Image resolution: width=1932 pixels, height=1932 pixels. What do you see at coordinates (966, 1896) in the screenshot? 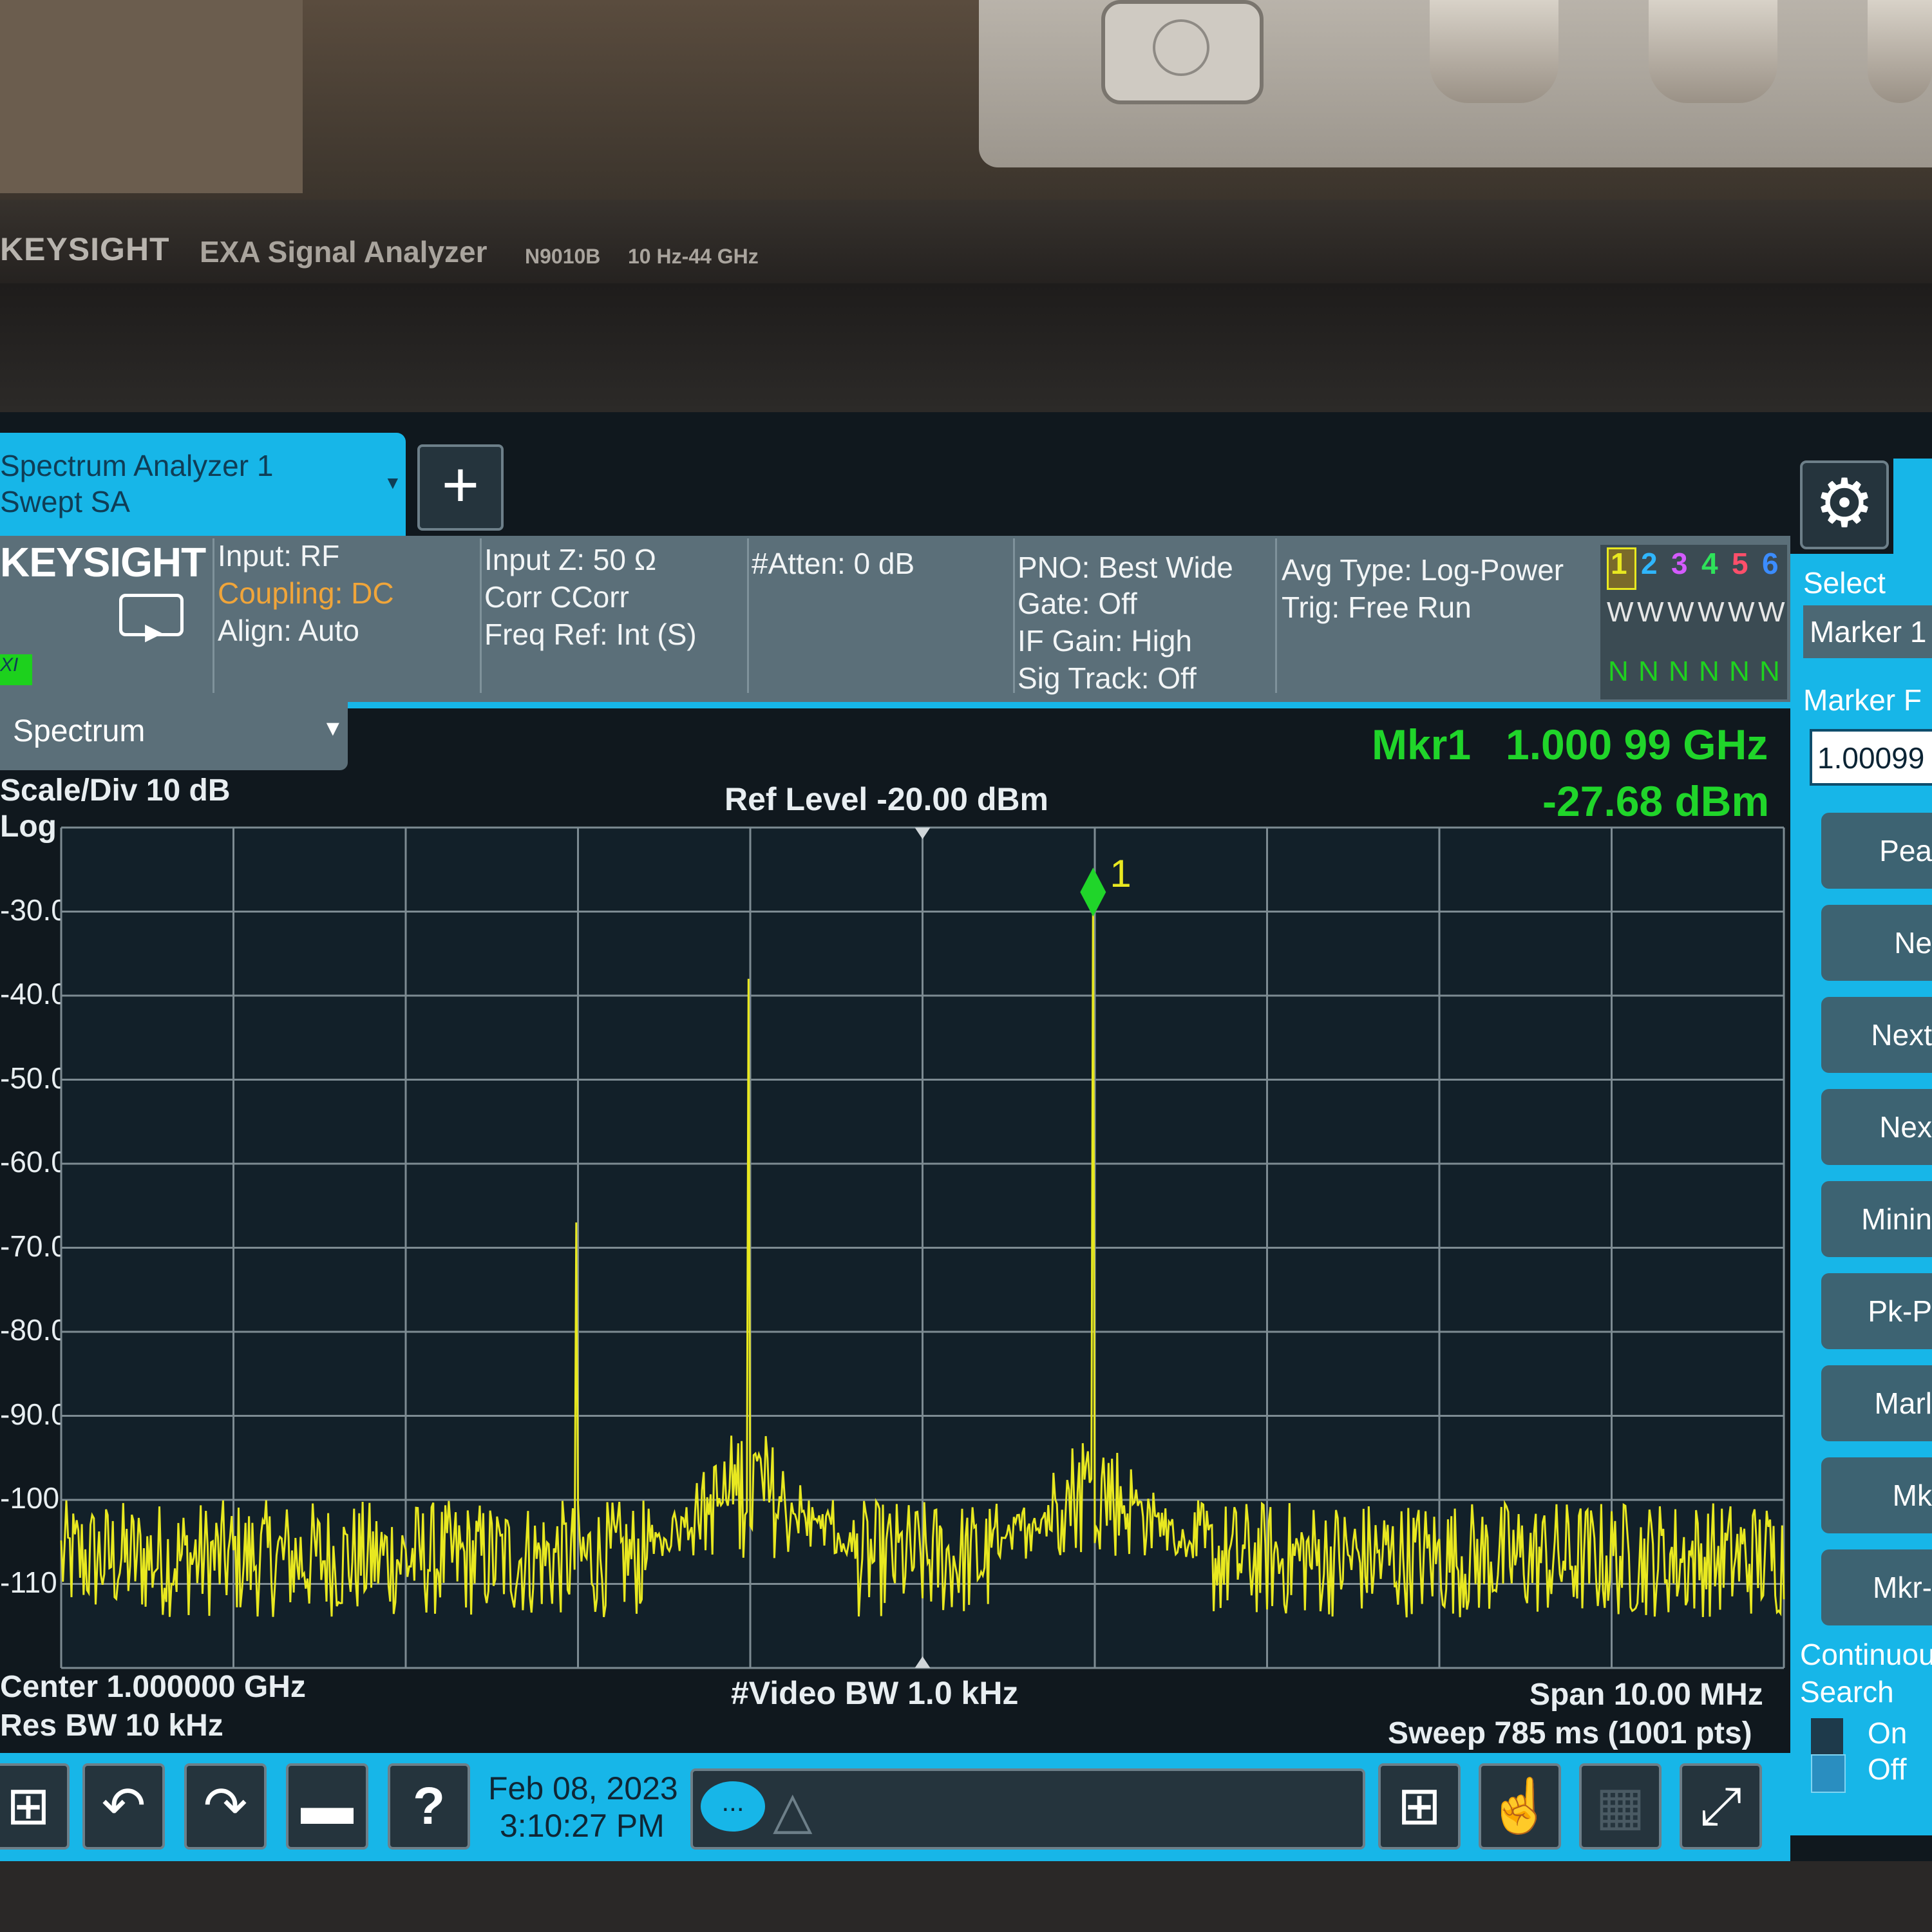
I see `bottom-bezel` at bounding box center [966, 1896].